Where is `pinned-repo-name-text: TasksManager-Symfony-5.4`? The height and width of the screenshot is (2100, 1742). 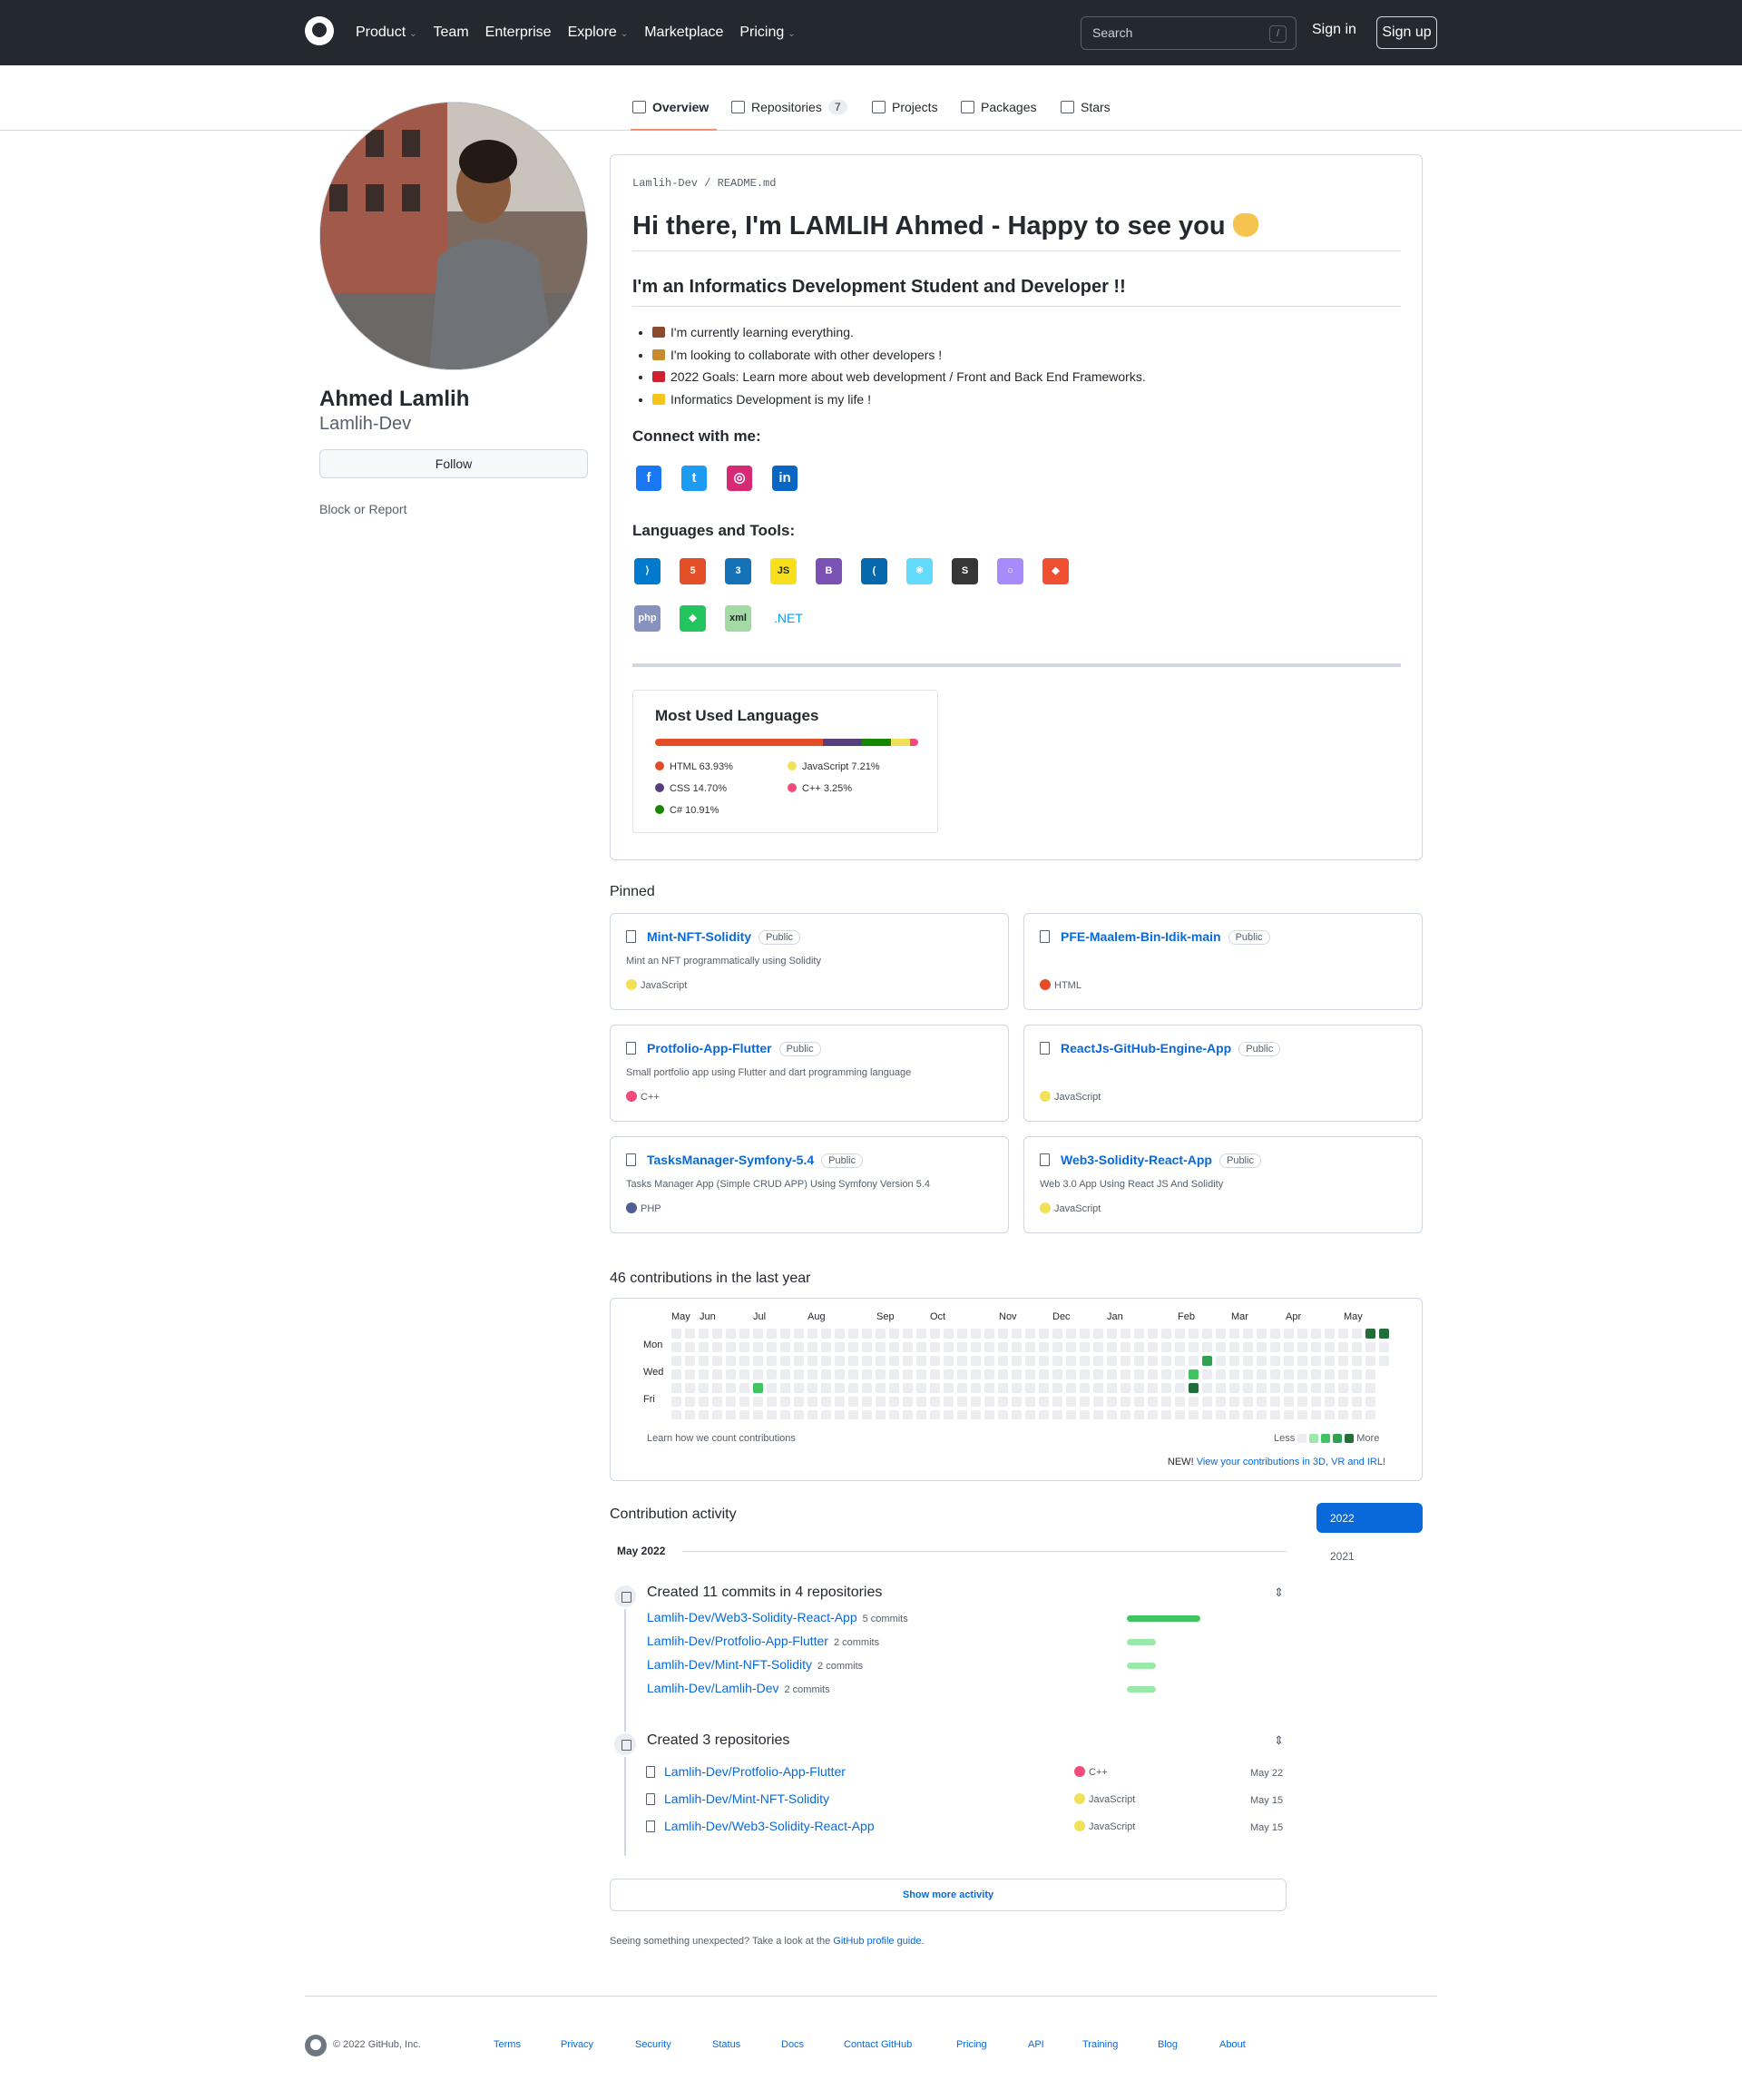
pinned-repo-name-text: TasksManager-Symfony-5.4 is located at coordinates (730, 1160).